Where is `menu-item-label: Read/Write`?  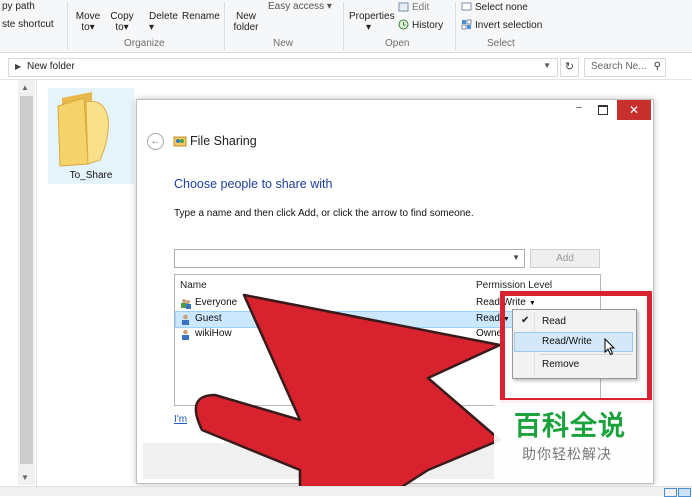 menu-item-label: Read/Write is located at coordinates (567, 341).